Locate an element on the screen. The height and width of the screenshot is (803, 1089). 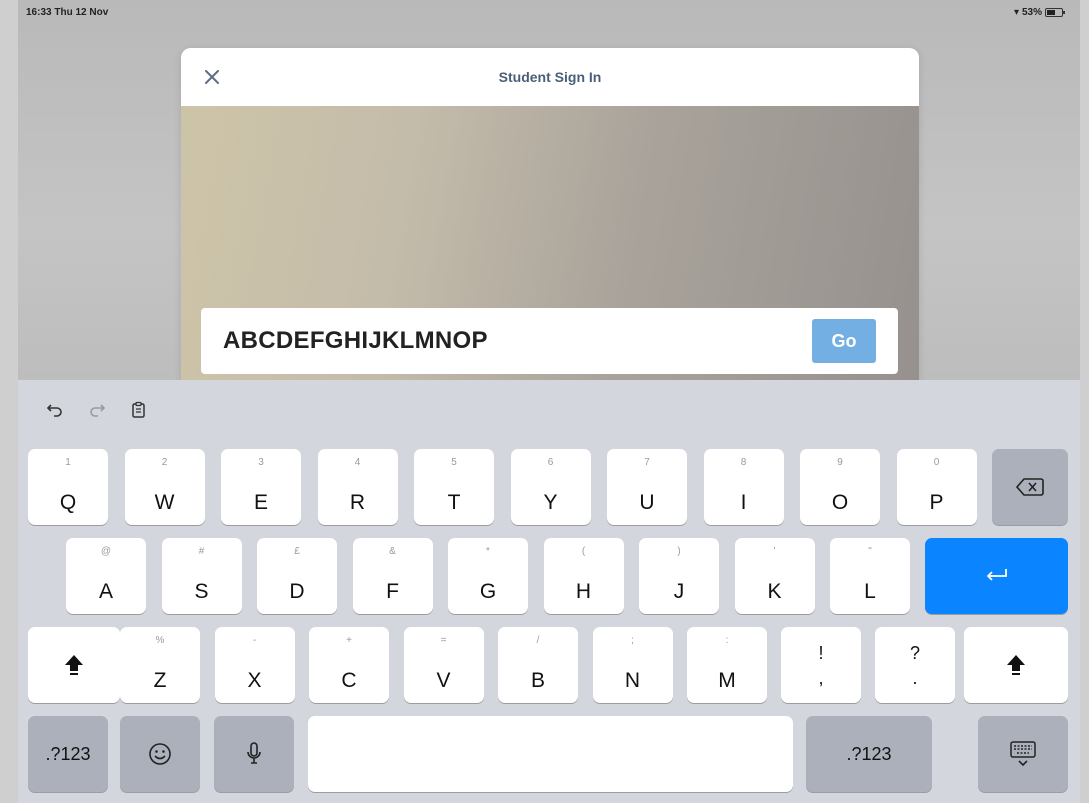
key-hint: 2 is located at coordinates (164, 462).